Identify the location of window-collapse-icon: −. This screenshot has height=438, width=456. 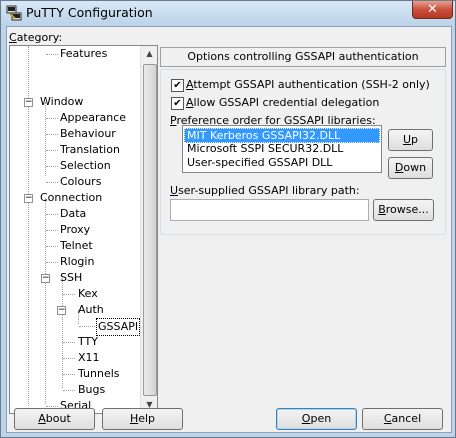
(28, 102).